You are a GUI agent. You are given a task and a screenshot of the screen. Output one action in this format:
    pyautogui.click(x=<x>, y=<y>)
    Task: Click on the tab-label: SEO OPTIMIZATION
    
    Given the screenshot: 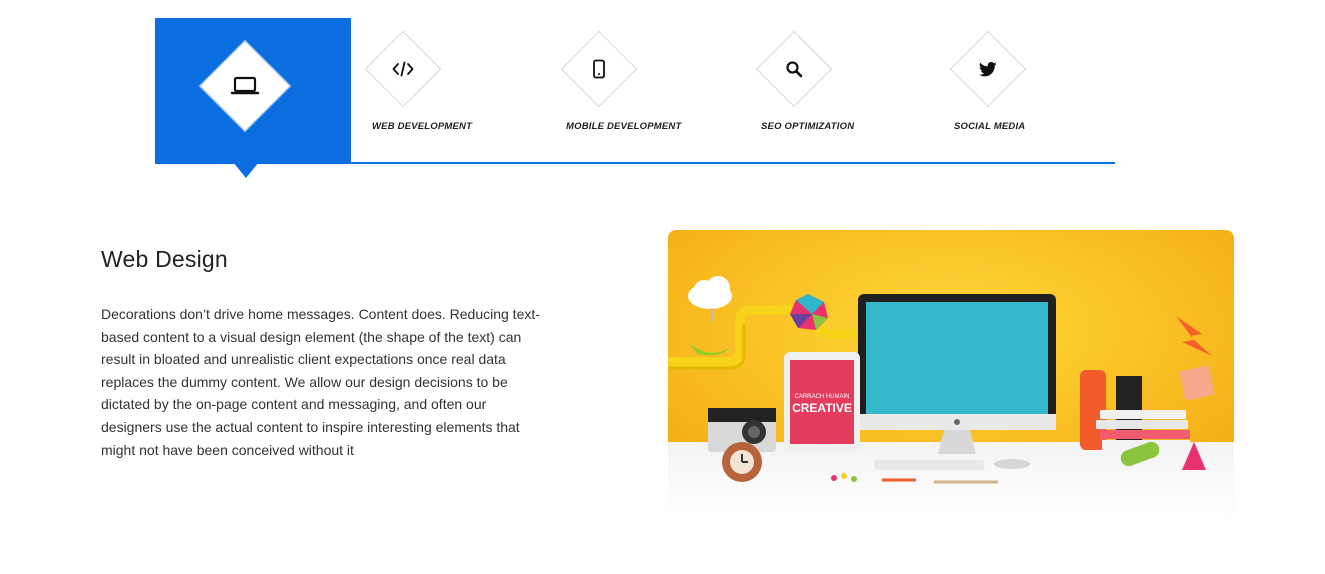 What is the action you would take?
    pyautogui.click(x=808, y=126)
    